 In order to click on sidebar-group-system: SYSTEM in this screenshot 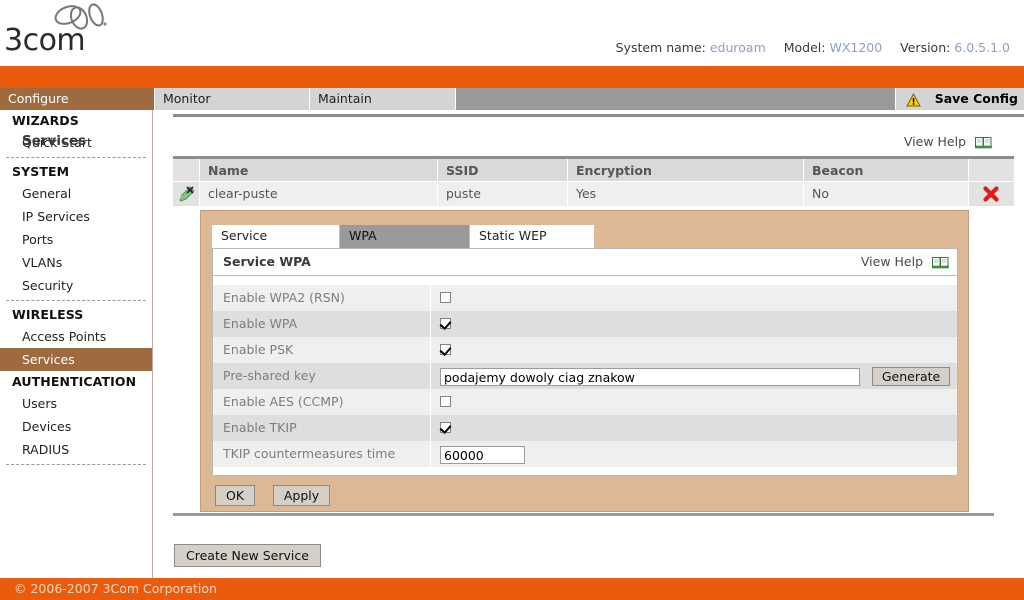, I will do `click(41, 171)`.